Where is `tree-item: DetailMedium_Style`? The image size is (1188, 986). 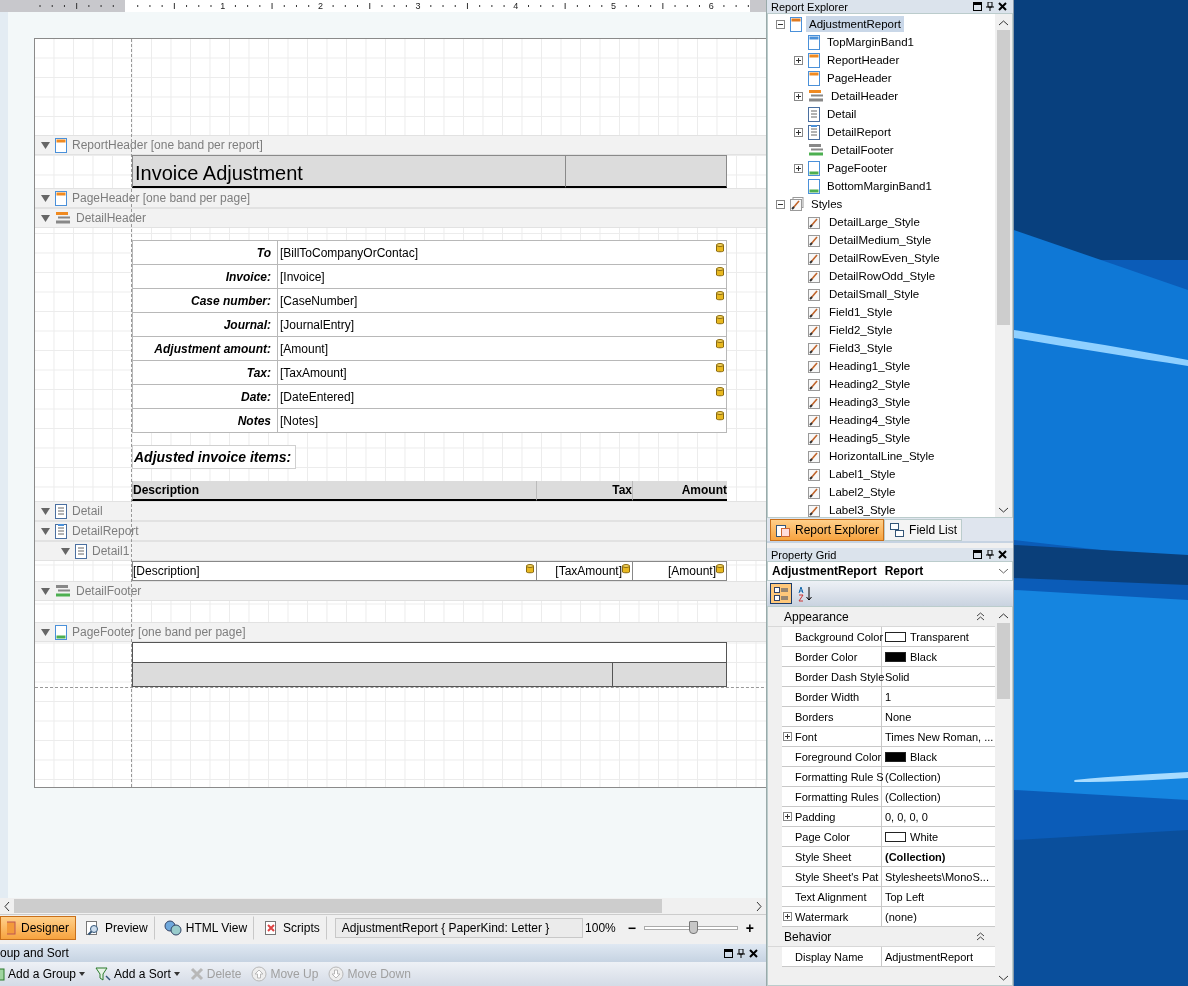
tree-item: DetailMedium_Style is located at coordinates (880, 240).